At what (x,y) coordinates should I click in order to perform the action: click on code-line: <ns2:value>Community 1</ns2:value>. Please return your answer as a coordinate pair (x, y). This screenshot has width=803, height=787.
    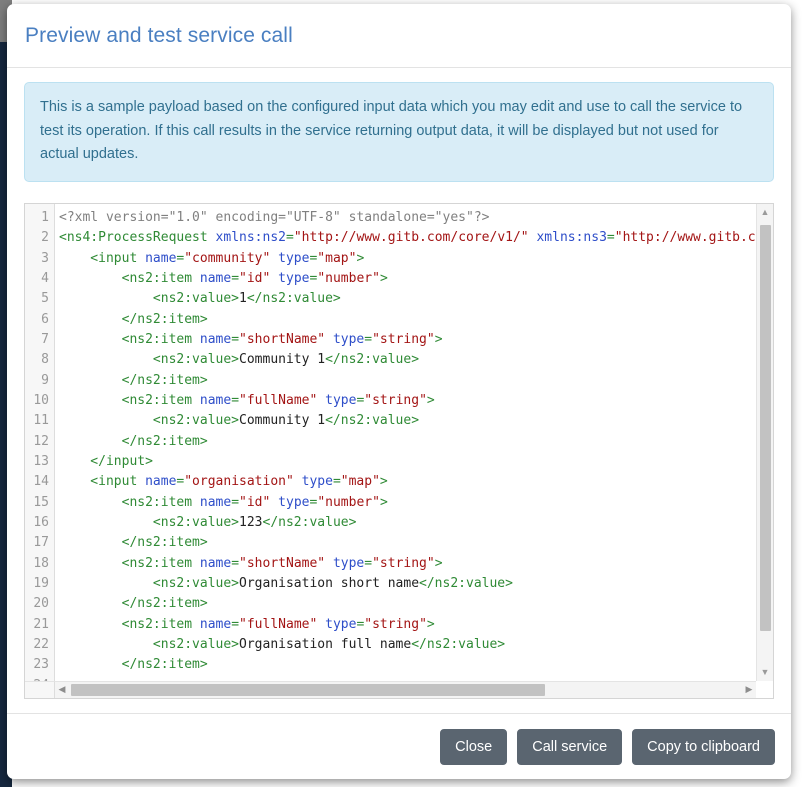
    Looking at the image, I should click on (407, 421).